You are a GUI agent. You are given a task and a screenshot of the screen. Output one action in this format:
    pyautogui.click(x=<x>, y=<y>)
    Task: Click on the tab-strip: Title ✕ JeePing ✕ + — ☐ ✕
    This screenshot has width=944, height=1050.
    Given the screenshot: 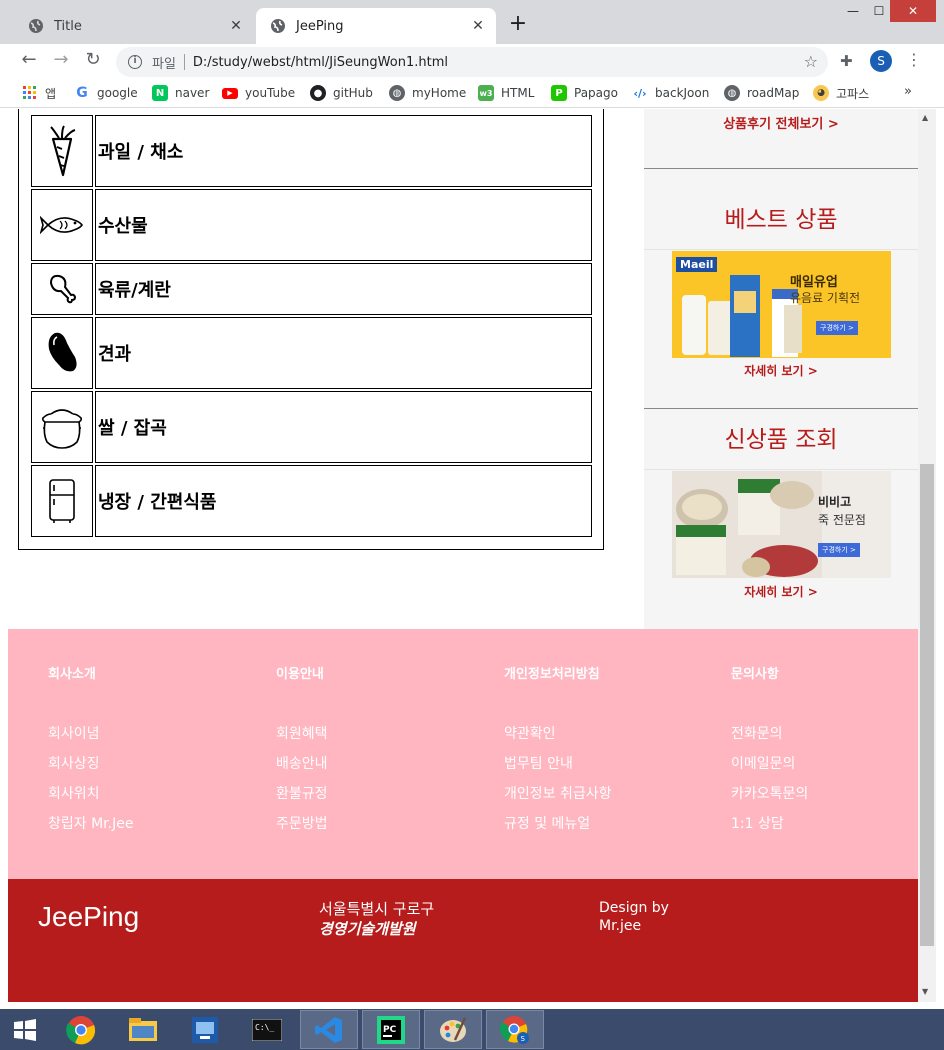 What is the action you would take?
    pyautogui.click(x=472, y=22)
    